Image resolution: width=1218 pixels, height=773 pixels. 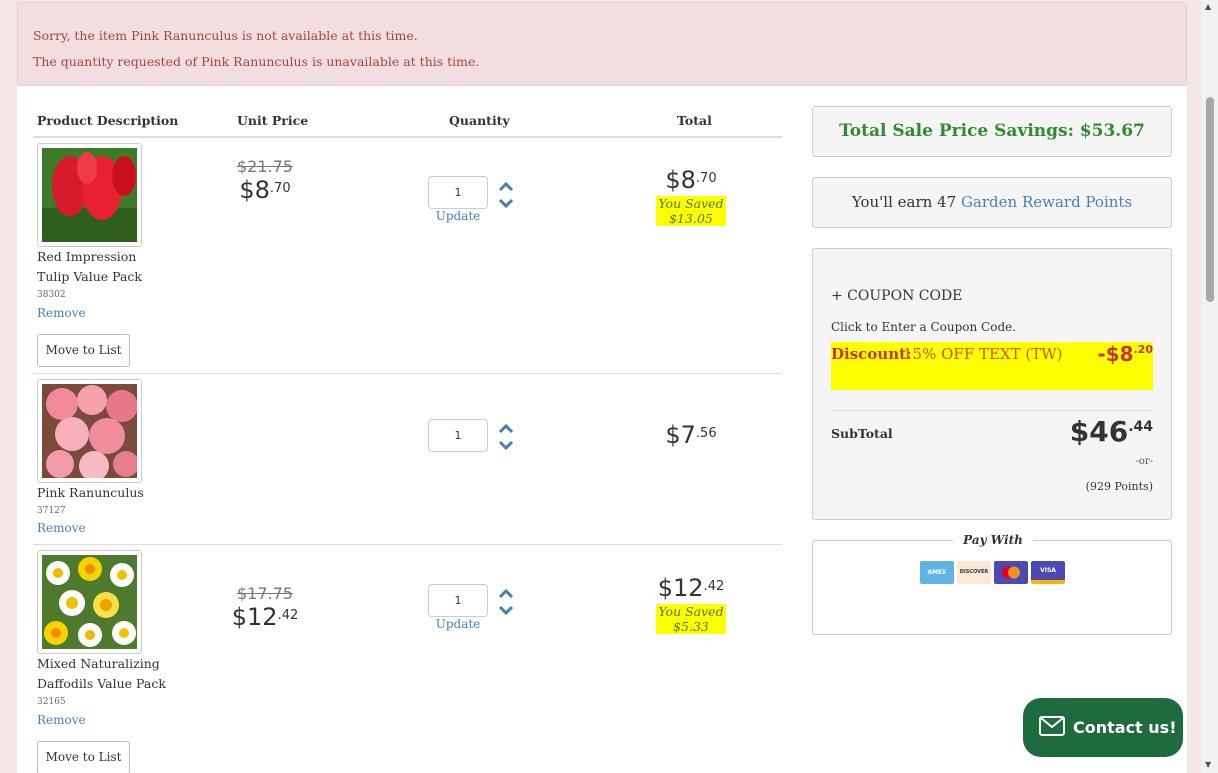 I want to click on daffodil-image, so click(x=89, y=602).